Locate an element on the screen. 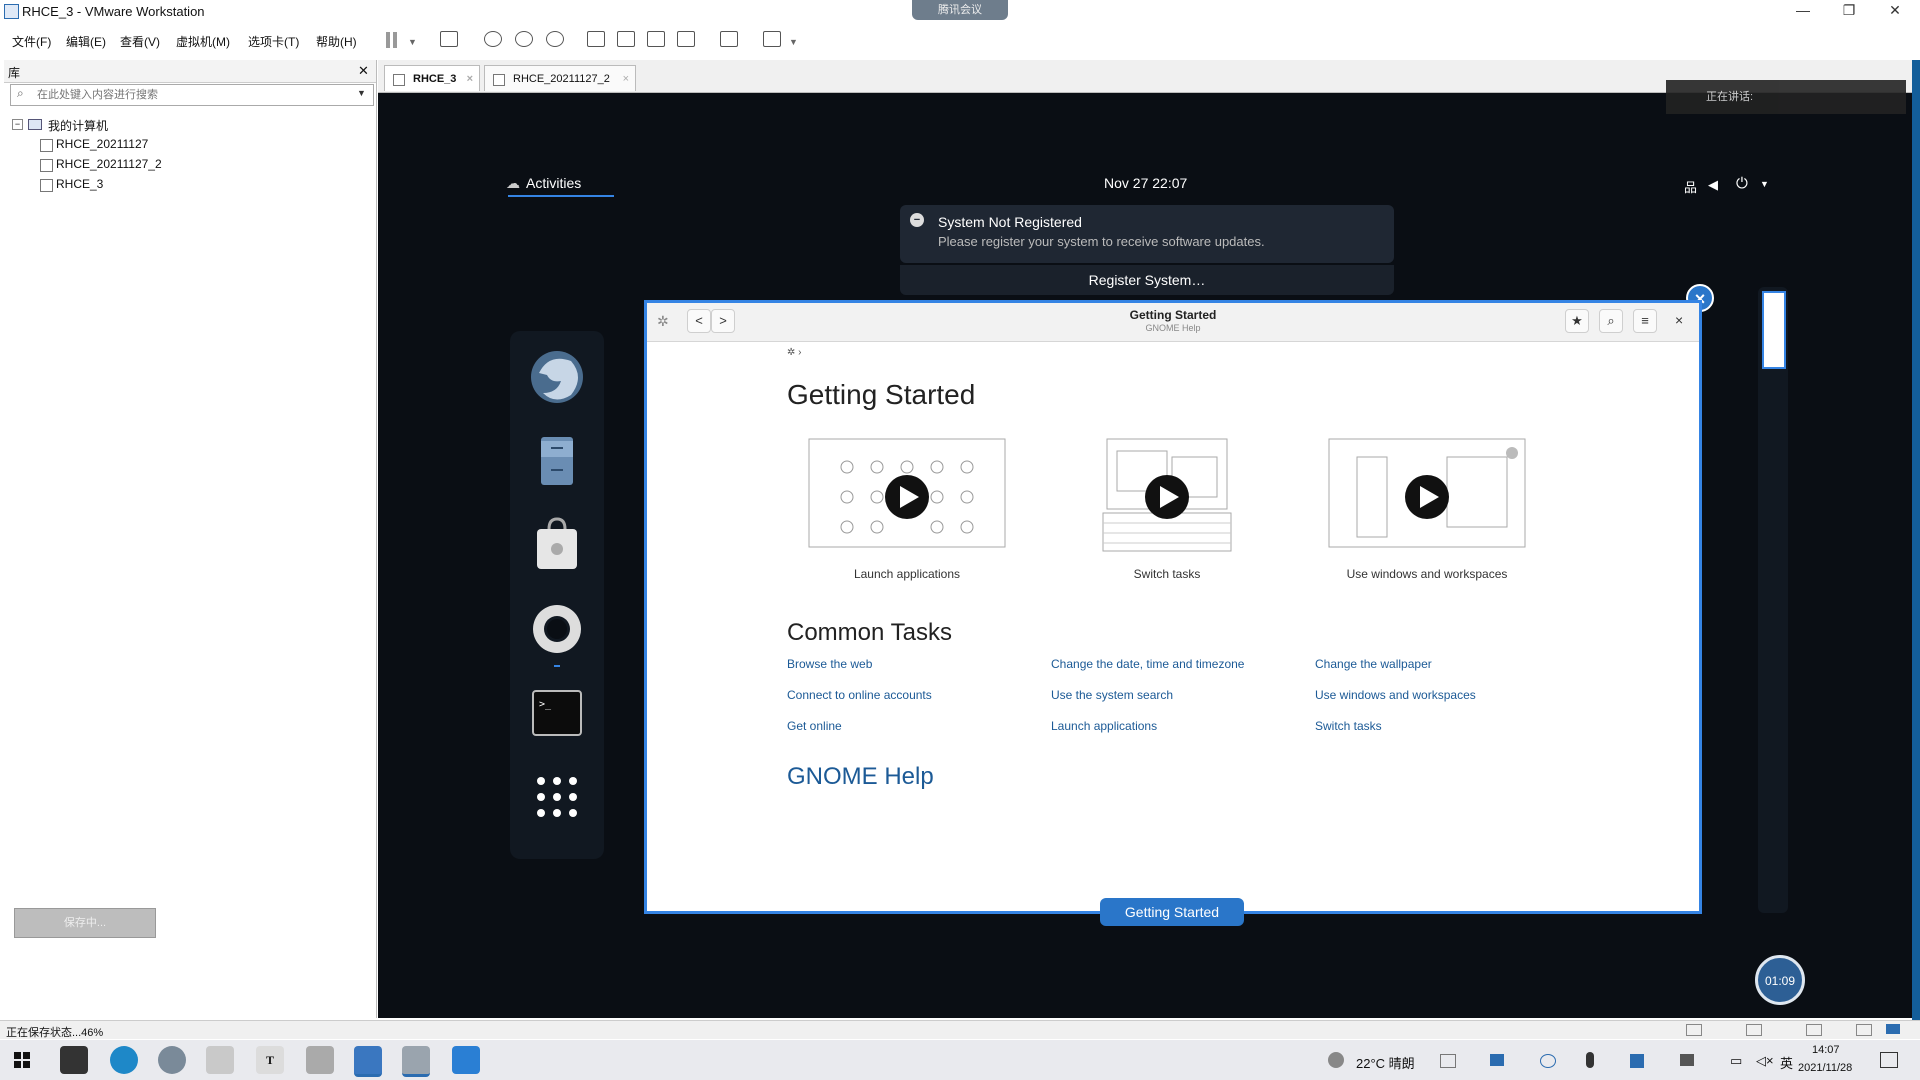 This screenshot has height=1080, width=1920. video-caption: Launch applications is located at coordinates (907, 574).